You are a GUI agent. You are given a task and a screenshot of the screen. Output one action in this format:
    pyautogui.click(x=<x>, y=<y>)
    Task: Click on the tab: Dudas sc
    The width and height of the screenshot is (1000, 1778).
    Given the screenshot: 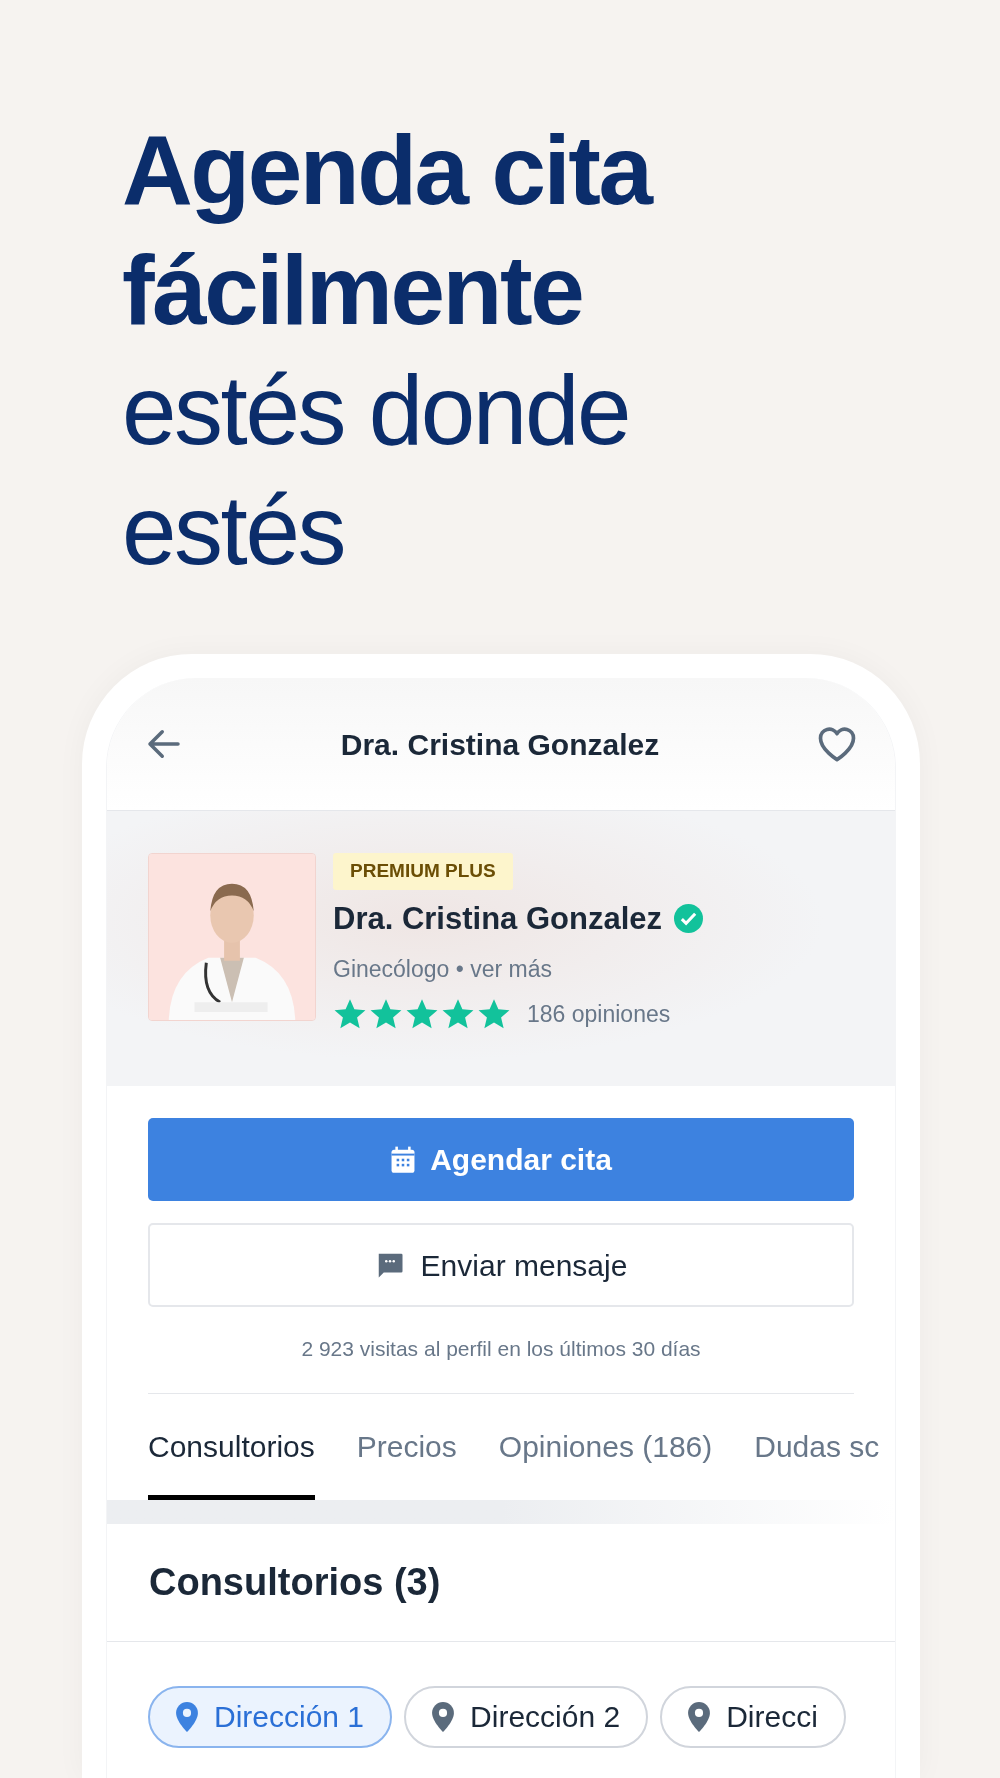 What is the action you would take?
    pyautogui.click(x=817, y=1461)
    